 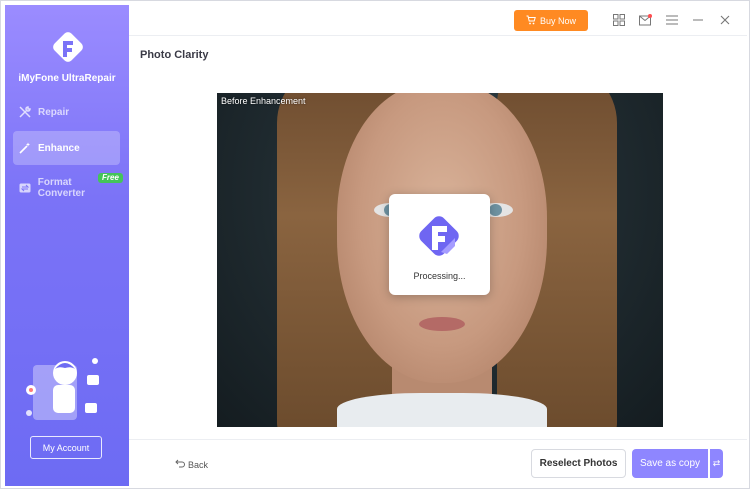 I want to click on app-name: iMyFone UltraRepair, so click(x=67, y=78).